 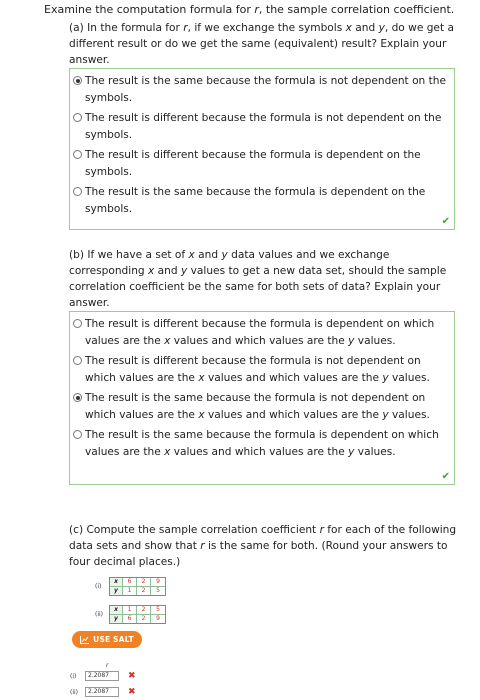 I want to click on data-table-i: (i) x 6 2 9 y 1 2 5, so click(x=130, y=586).